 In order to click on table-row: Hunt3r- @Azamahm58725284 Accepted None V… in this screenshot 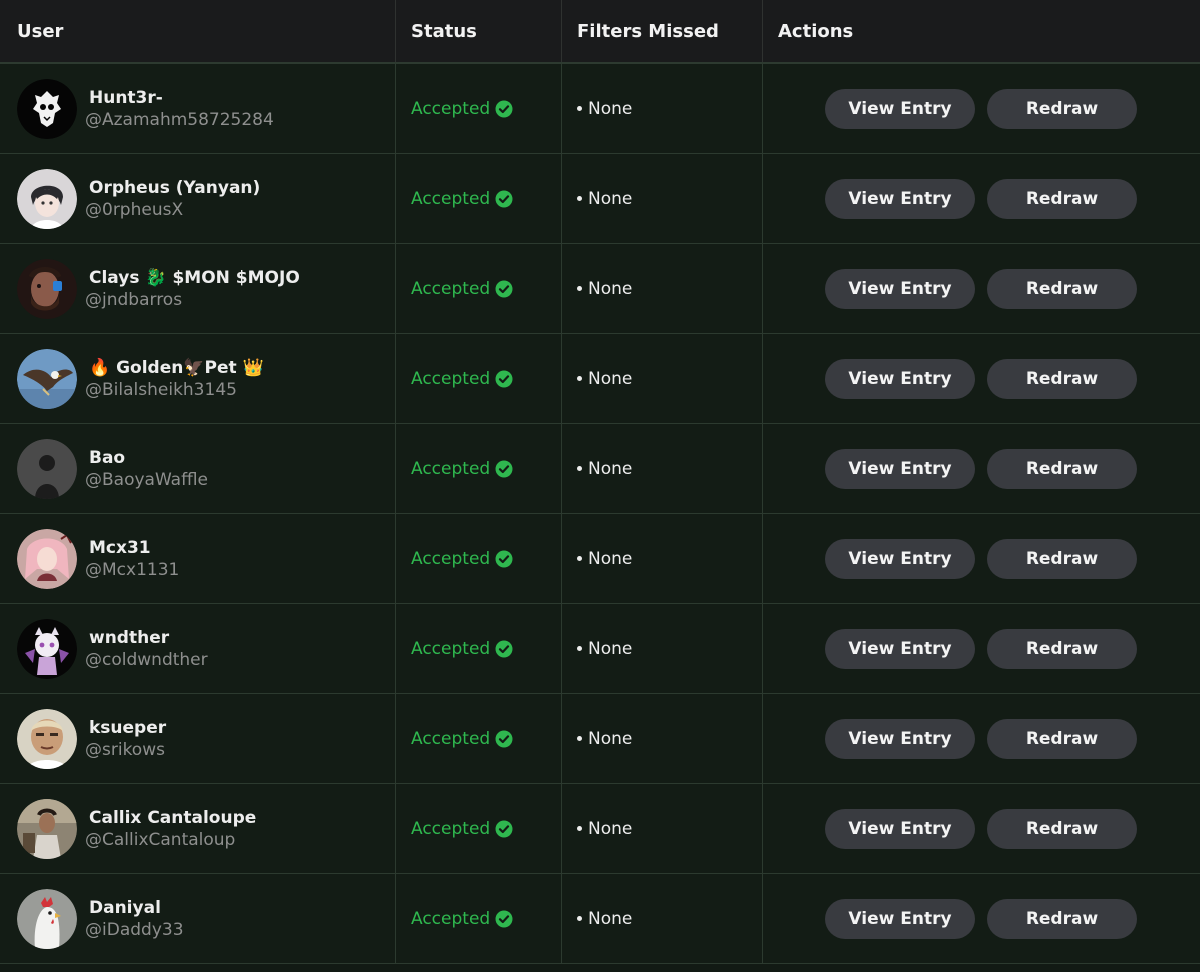, I will do `click(600, 109)`.